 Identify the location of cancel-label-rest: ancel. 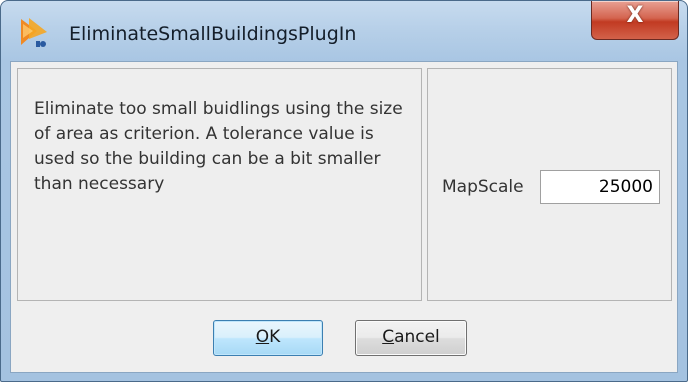
(417, 337).